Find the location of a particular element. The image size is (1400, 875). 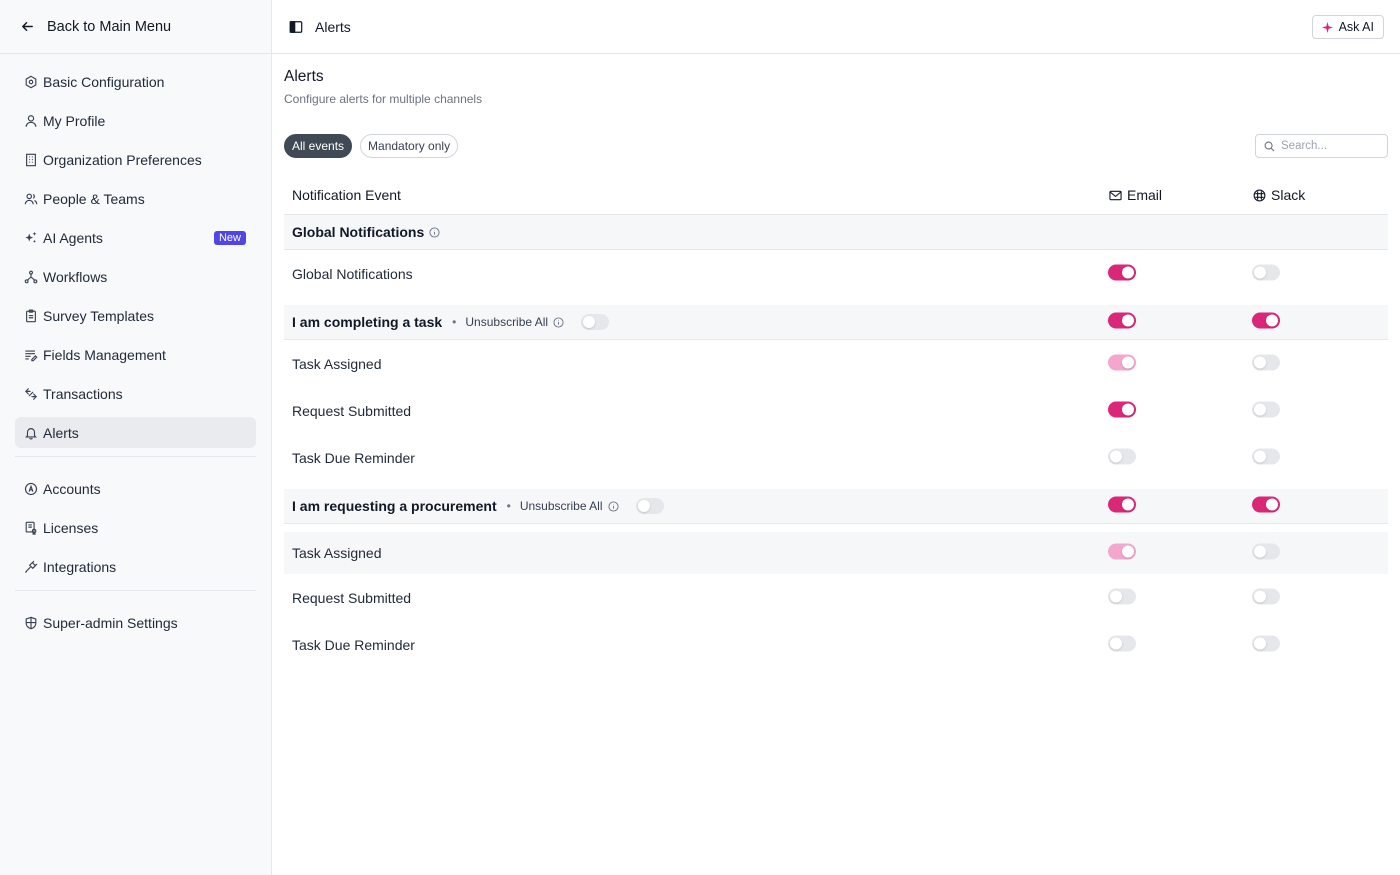

sidebar-item-survey-templates: Survey Templates is located at coordinates (135, 315).